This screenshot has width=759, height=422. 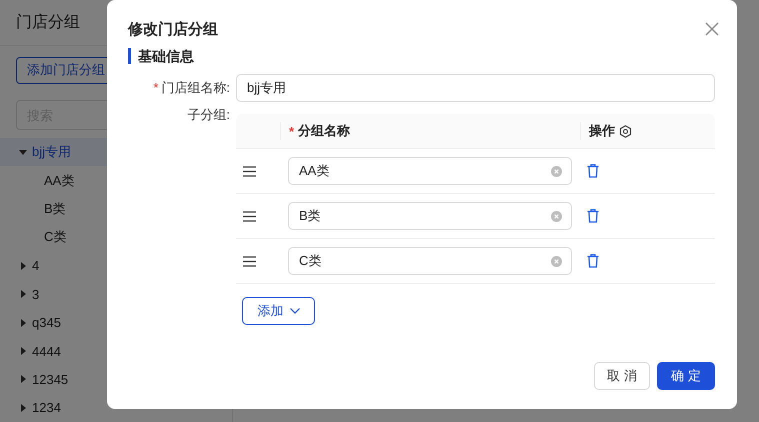 I want to click on panel-title: 门店分组, so click(x=48, y=22).